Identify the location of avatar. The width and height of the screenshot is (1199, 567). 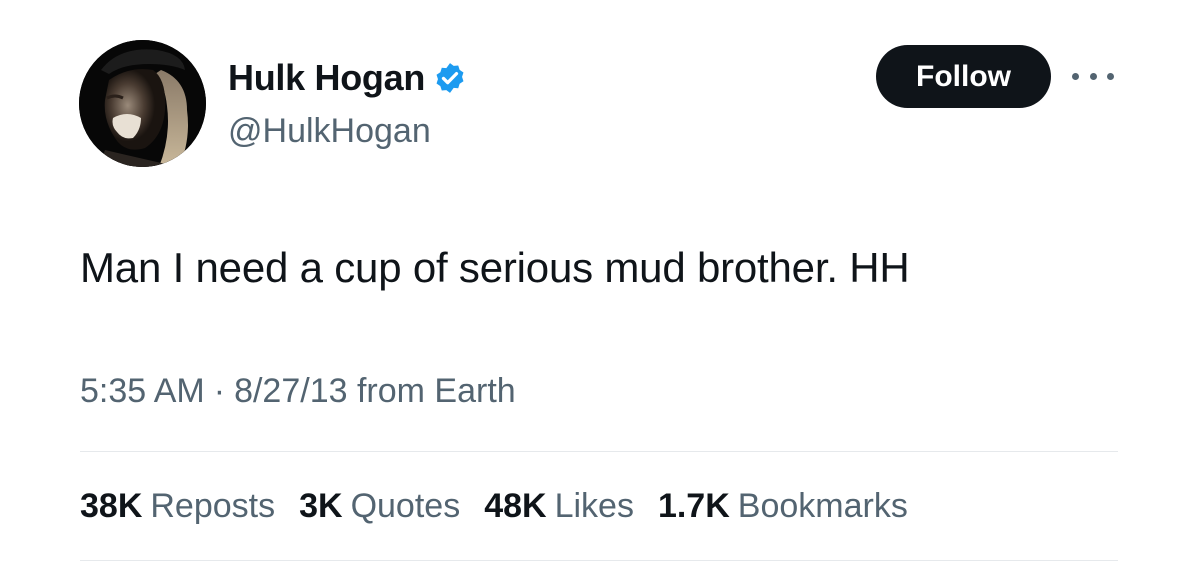
(142, 103).